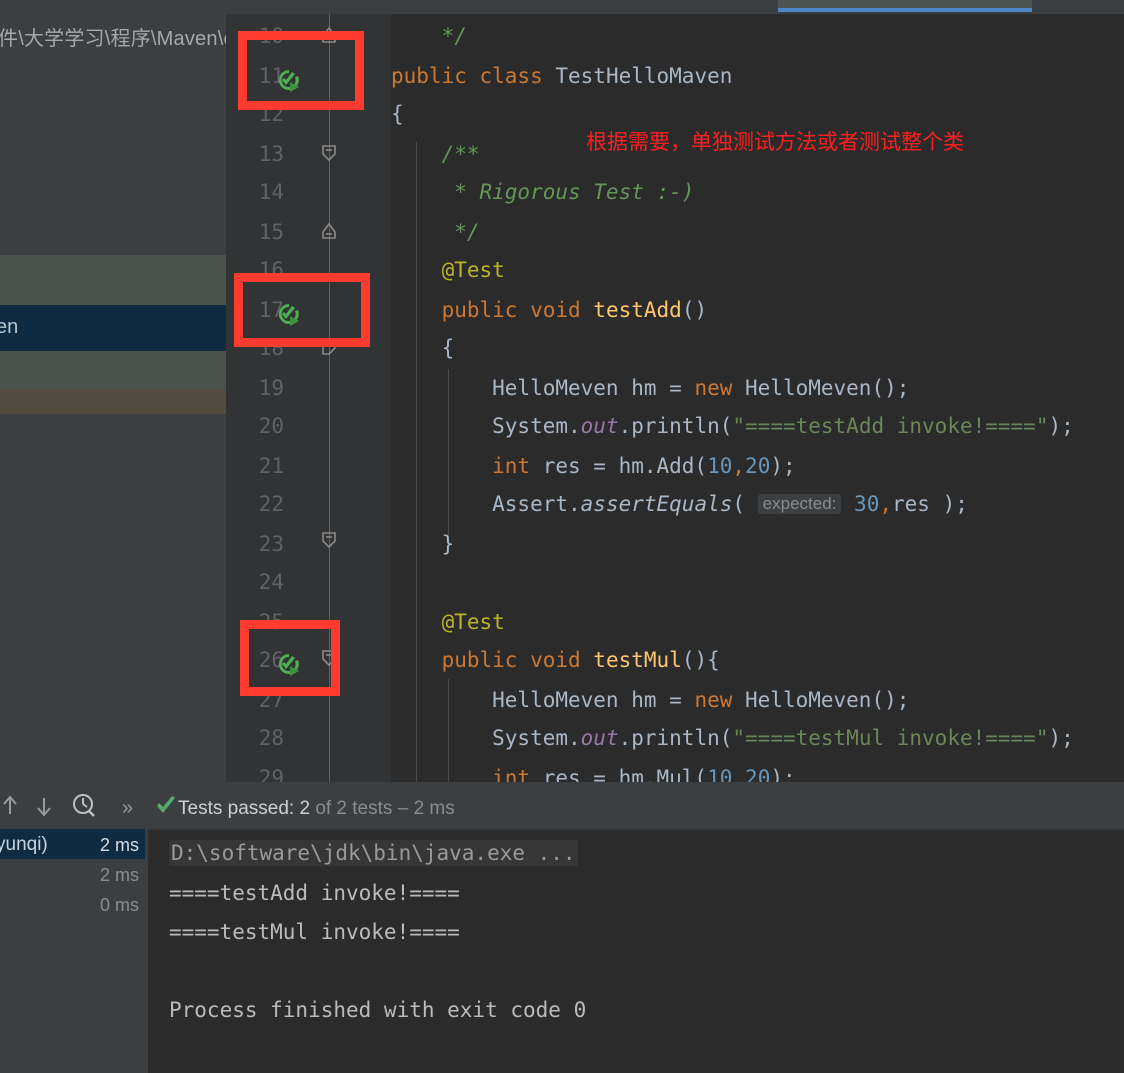 This screenshot has width=1124, height=1073. Describe the element at coordinates (429, 36) in the screenshot. I see `code-line-10: */` at that location.